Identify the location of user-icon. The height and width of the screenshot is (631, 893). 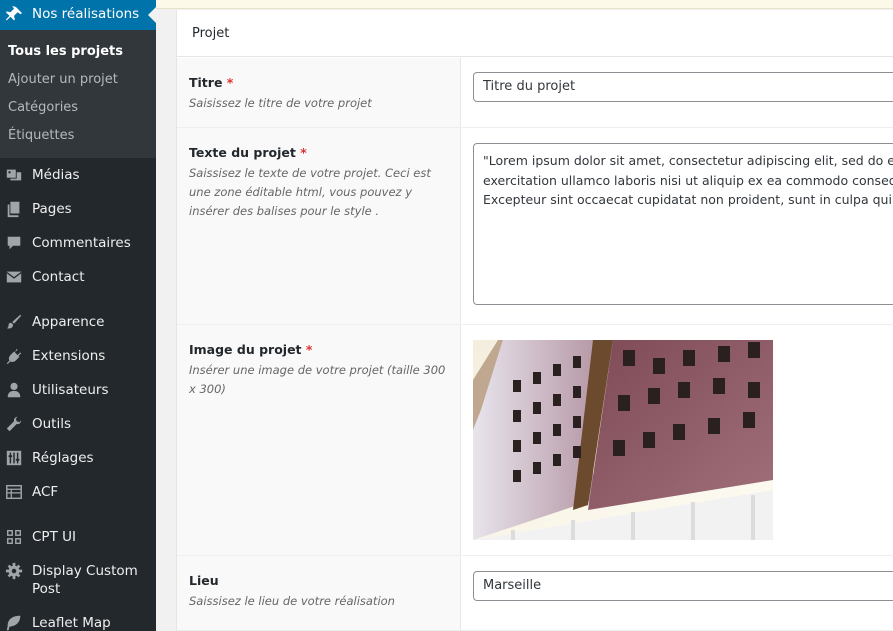
(14, 390).